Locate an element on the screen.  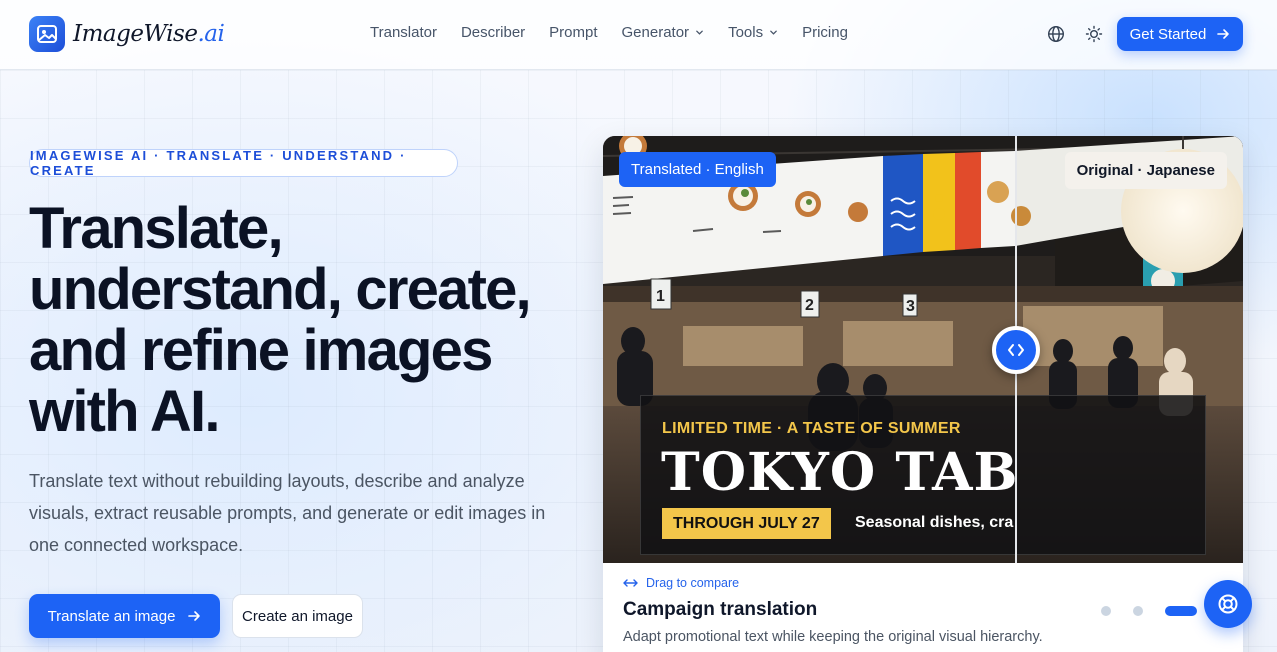
brand-logo: ImageWise.ai is located at coordinates (127, 34).